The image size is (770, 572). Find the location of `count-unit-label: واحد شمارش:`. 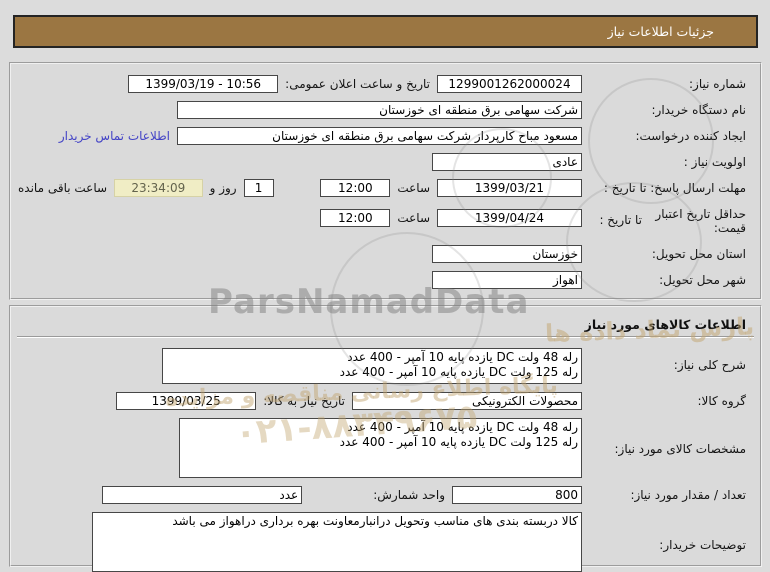

count-unit-label: واحد شمارش: is located at coordinates (409, 495).